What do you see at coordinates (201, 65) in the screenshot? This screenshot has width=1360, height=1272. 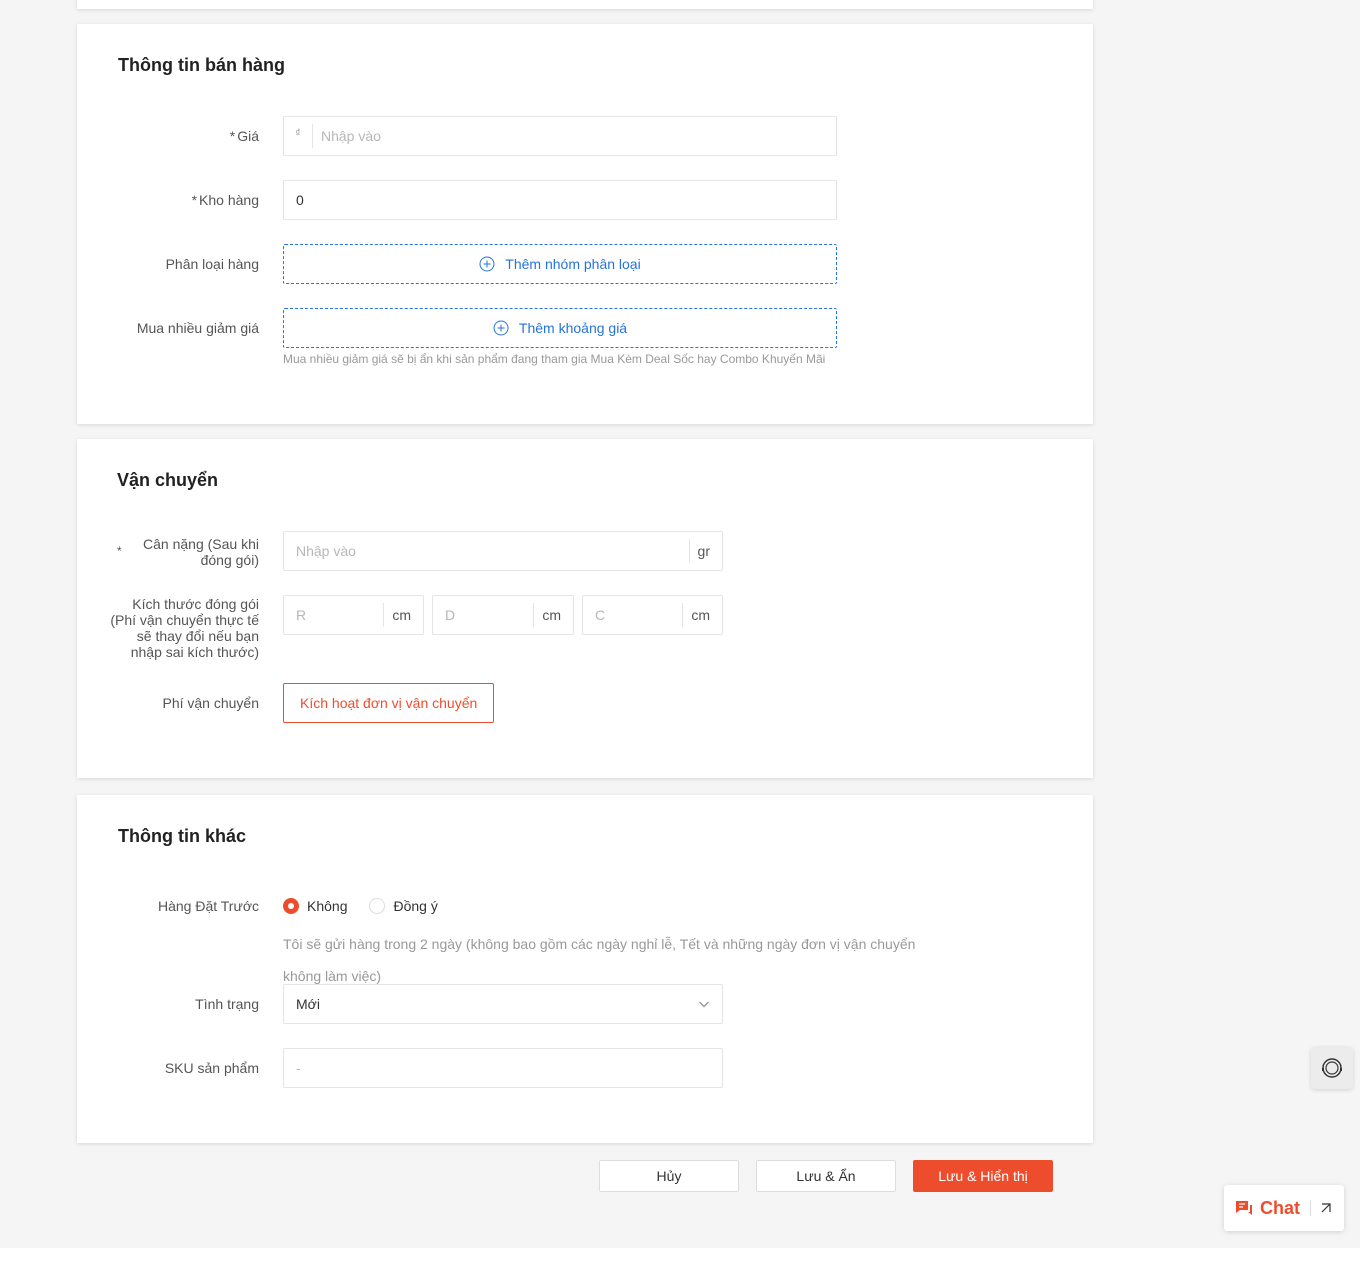 I see `sales-section-title: Thông tin bán hàng` at bounding box center [201, 65].